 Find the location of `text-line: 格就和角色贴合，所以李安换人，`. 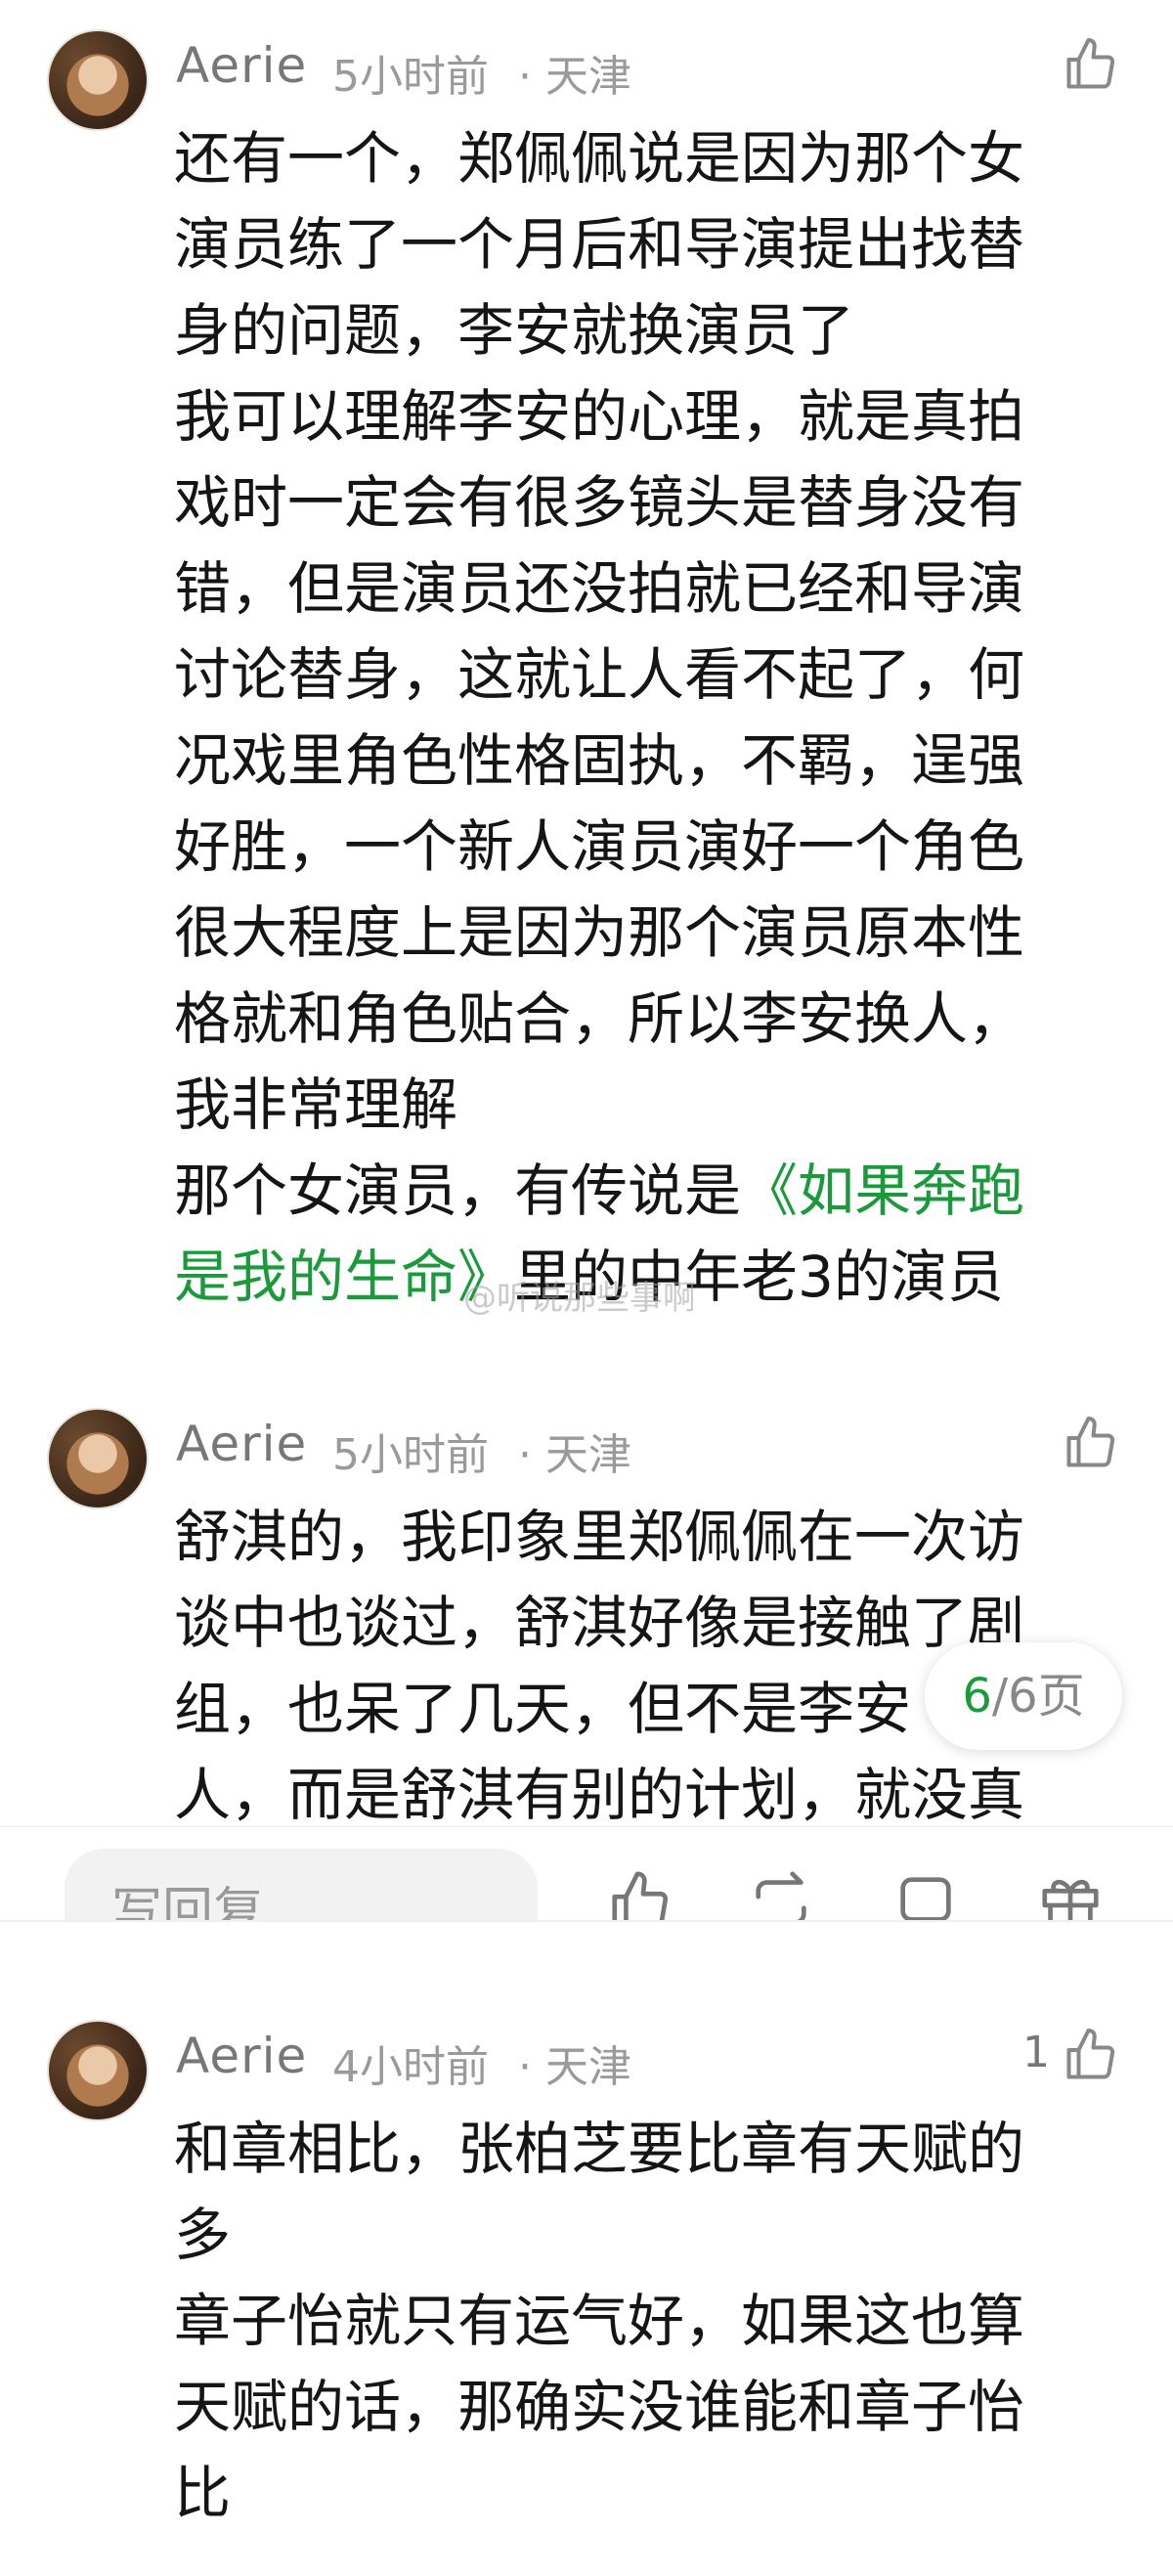

text-line: 格就和角色贴合，所以李安换人， is located at coordinates (599, 1019).